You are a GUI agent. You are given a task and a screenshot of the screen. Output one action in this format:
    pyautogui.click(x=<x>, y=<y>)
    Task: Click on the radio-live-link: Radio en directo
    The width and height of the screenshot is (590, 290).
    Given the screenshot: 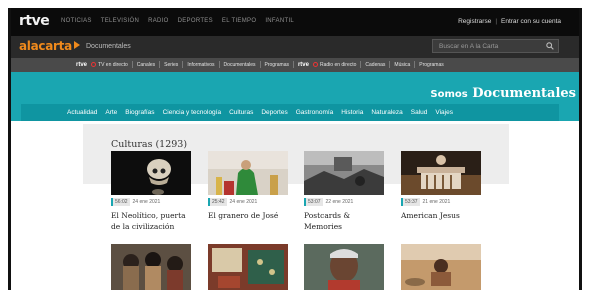 What is the action you would take?
    pyautogui.click(x=334, y=64)
    